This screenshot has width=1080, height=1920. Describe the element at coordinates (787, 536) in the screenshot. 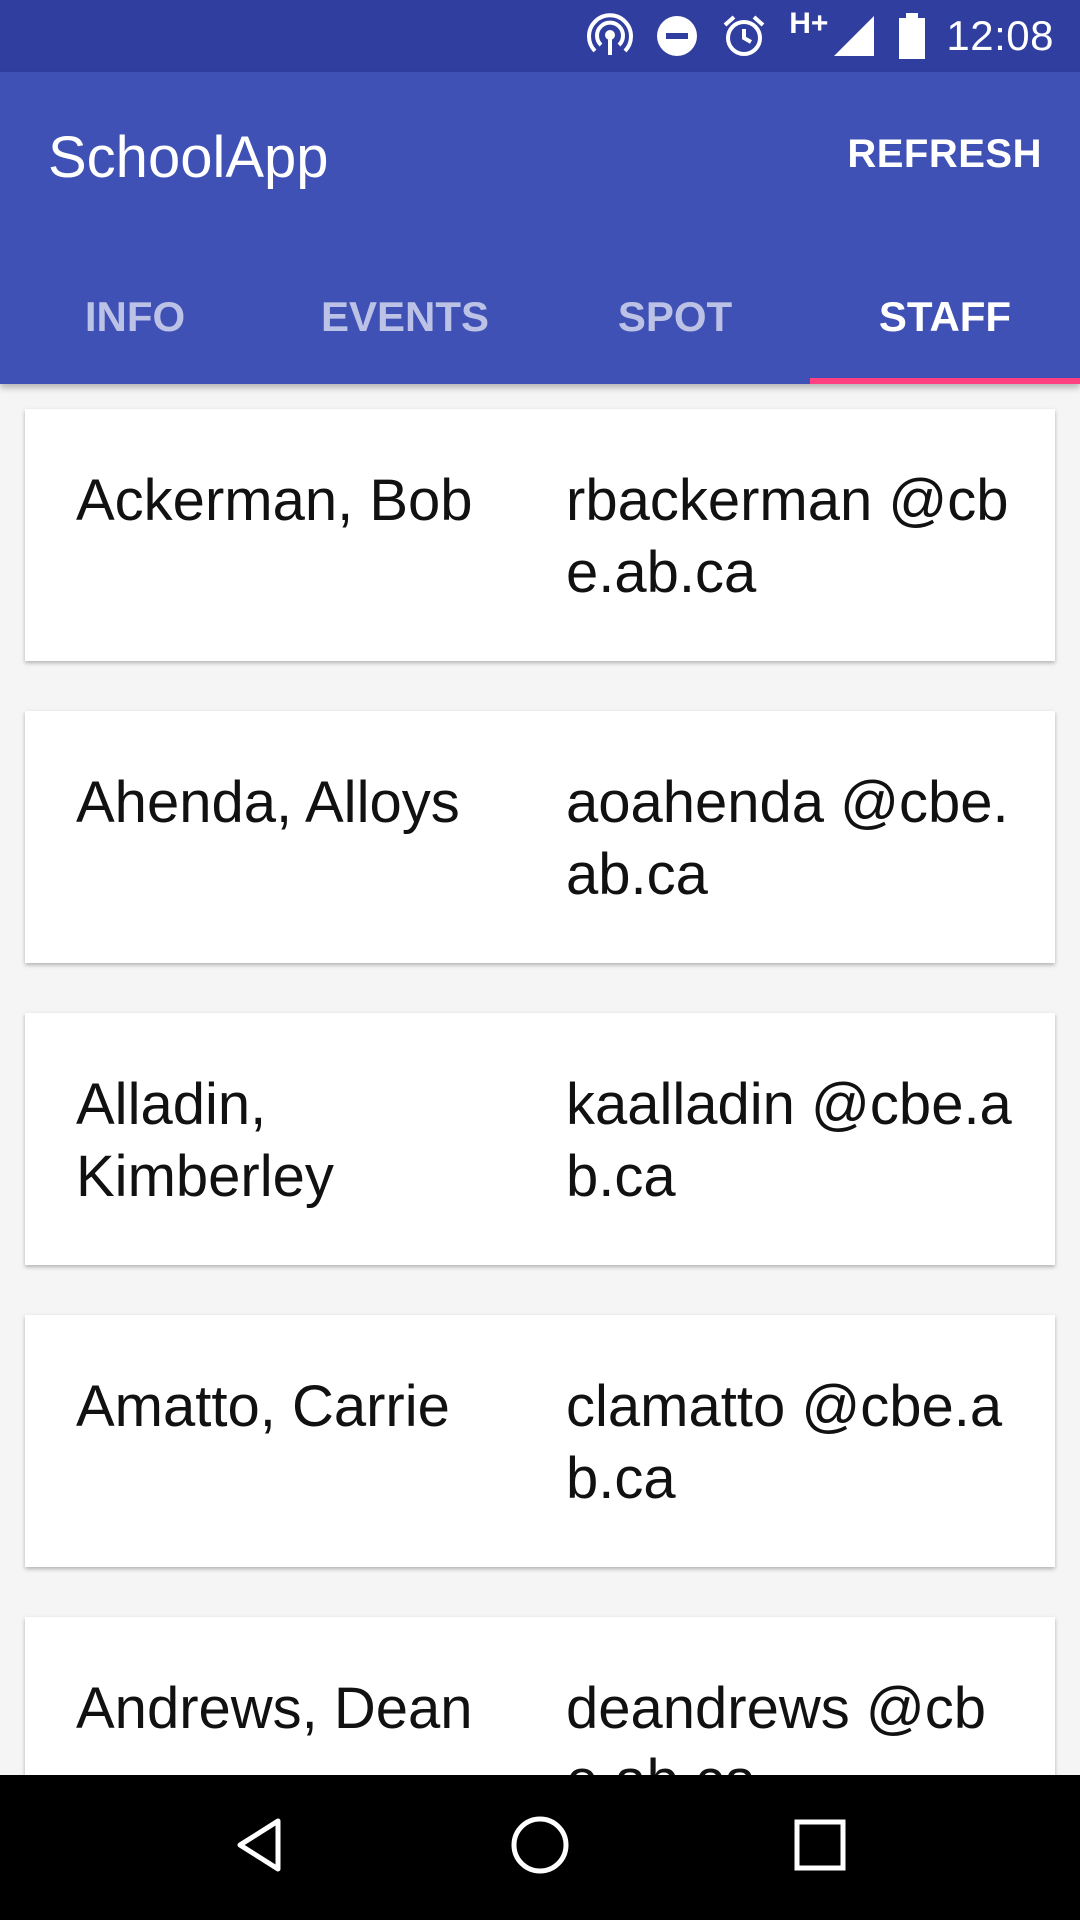

I see `staff-email: rbackerman @cbe.ab.ca` at that location.